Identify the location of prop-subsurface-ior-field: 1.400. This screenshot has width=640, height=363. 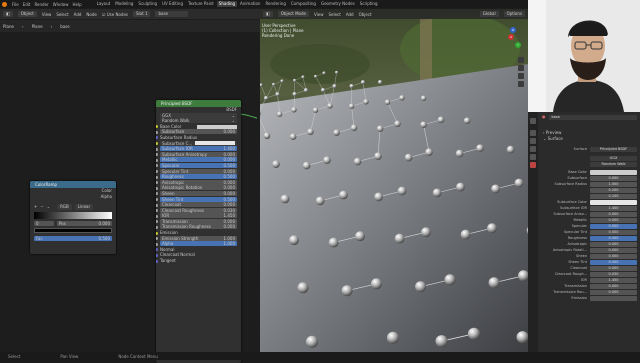
(613, 208).